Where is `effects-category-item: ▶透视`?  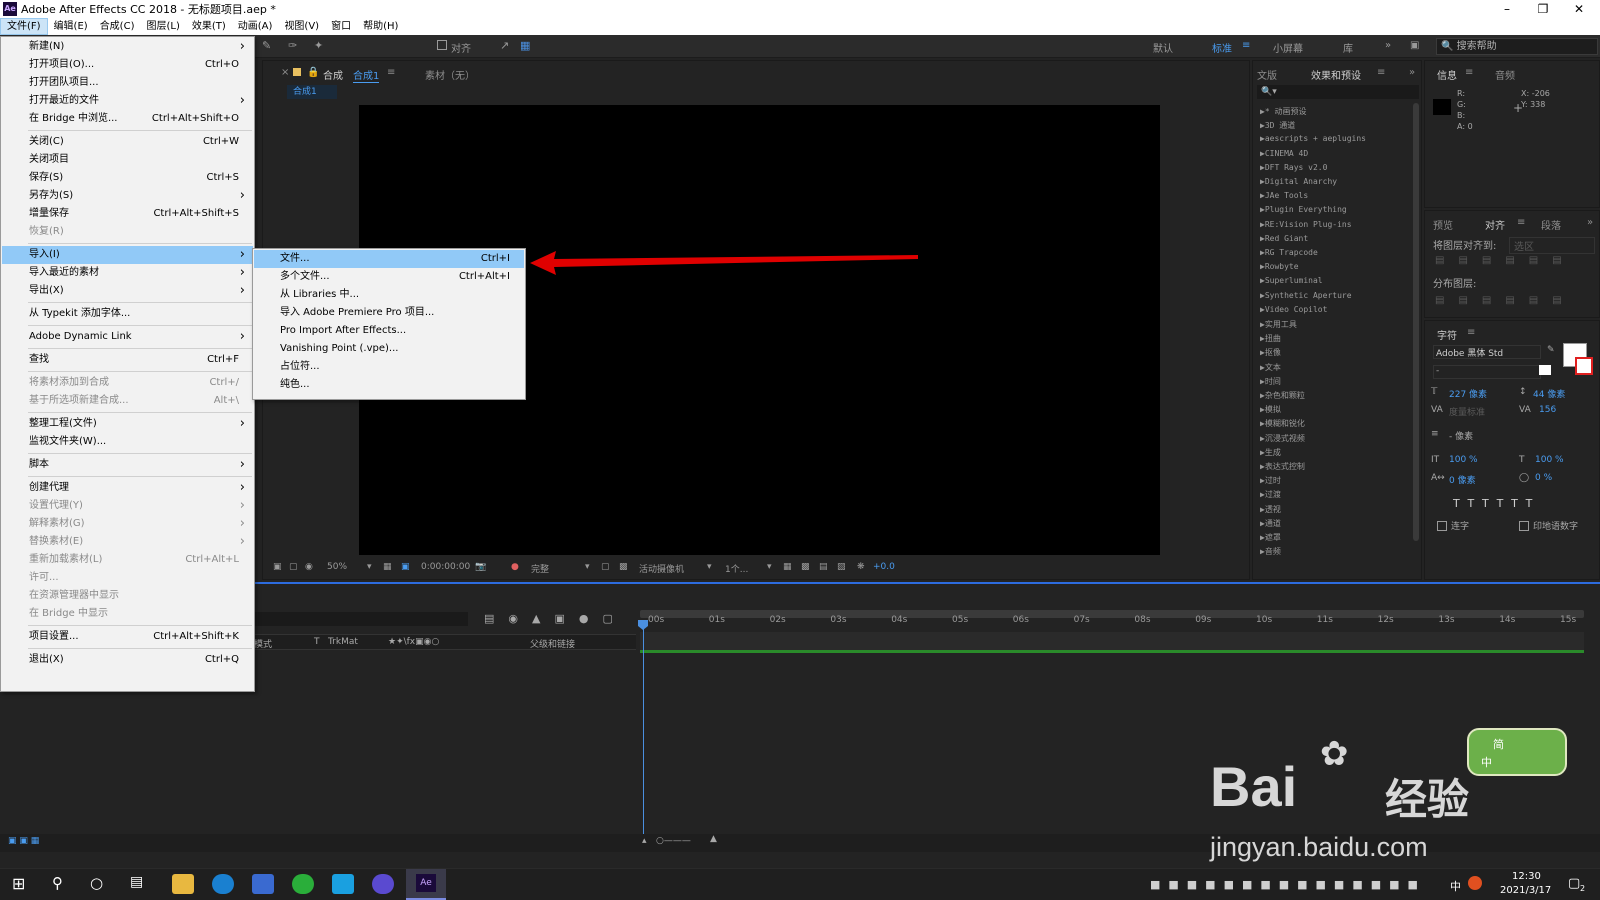 effects-category-item: ▶透视 is located at coordinates (1270, 509).